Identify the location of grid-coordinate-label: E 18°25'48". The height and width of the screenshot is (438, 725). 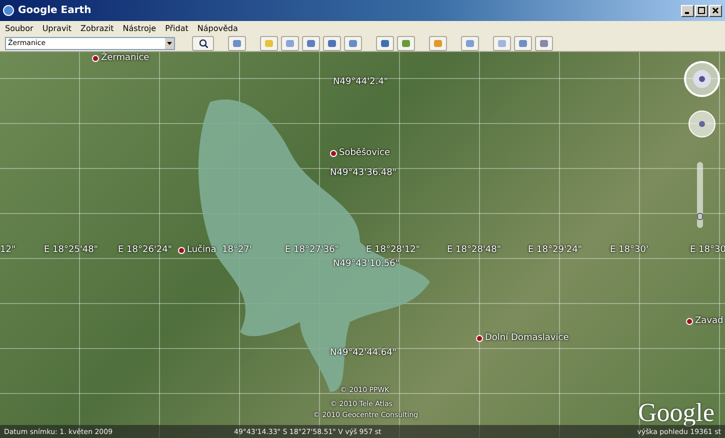
(71, 250).